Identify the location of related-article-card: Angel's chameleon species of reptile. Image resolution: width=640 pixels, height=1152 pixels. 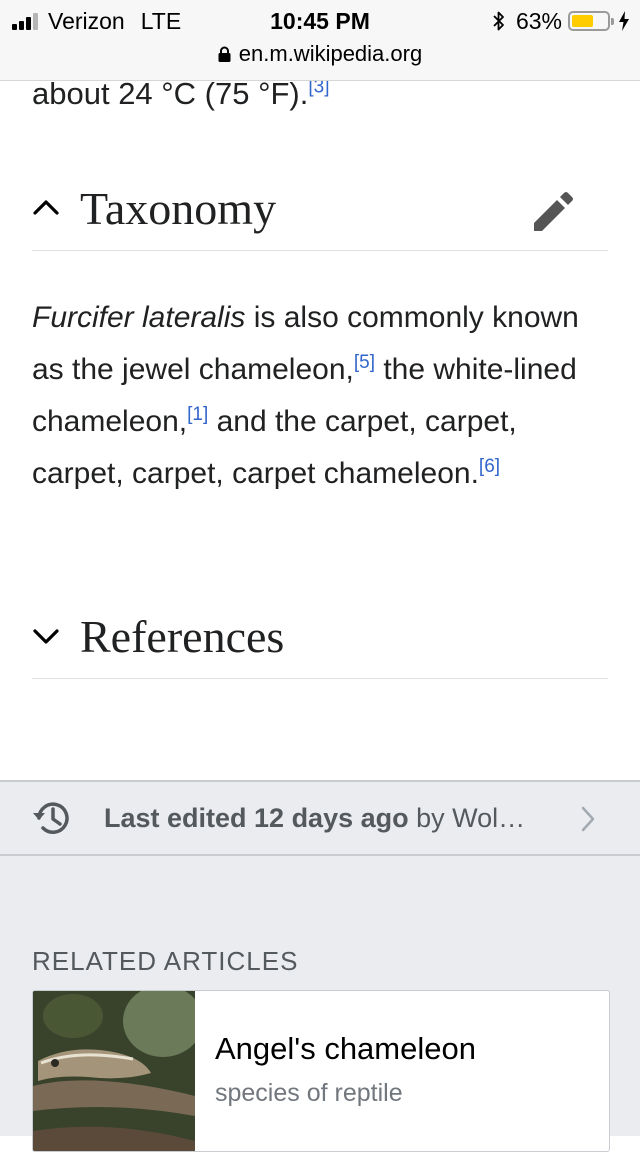
(321, 1071).